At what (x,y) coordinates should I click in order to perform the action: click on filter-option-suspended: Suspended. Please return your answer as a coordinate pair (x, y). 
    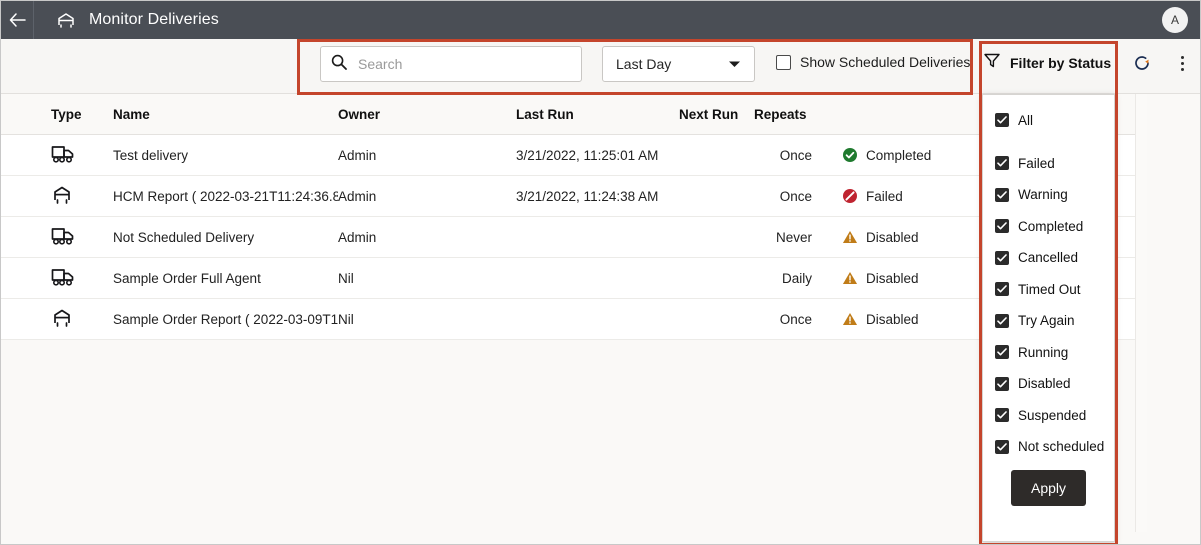
    Looking at the image, I should click on (1048, 415).